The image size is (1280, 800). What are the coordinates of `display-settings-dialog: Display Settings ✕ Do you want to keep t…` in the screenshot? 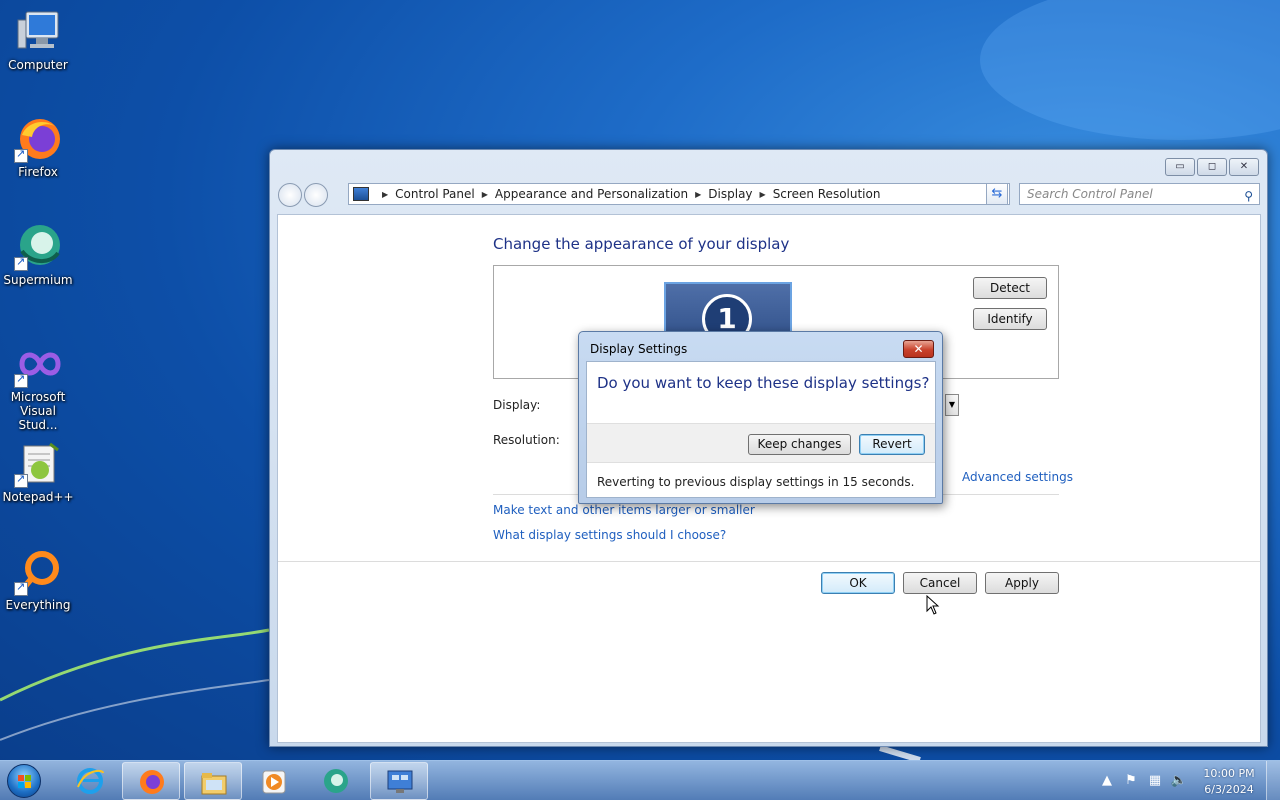 It's located at (760, 417).